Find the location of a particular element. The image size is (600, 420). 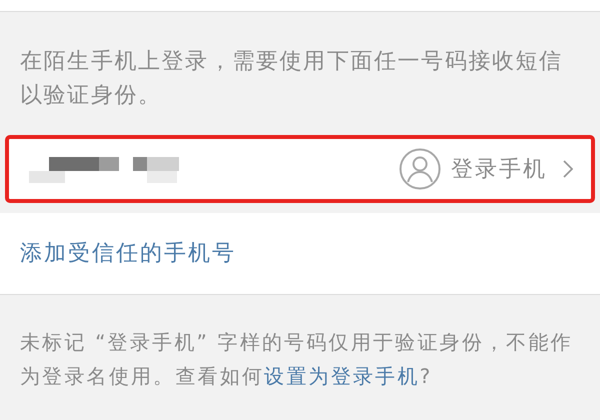

intro-text: 在陌生手机上登录，需要使用下面任一号码接收短信以验证身份。 is located at coordinates (292, 79).